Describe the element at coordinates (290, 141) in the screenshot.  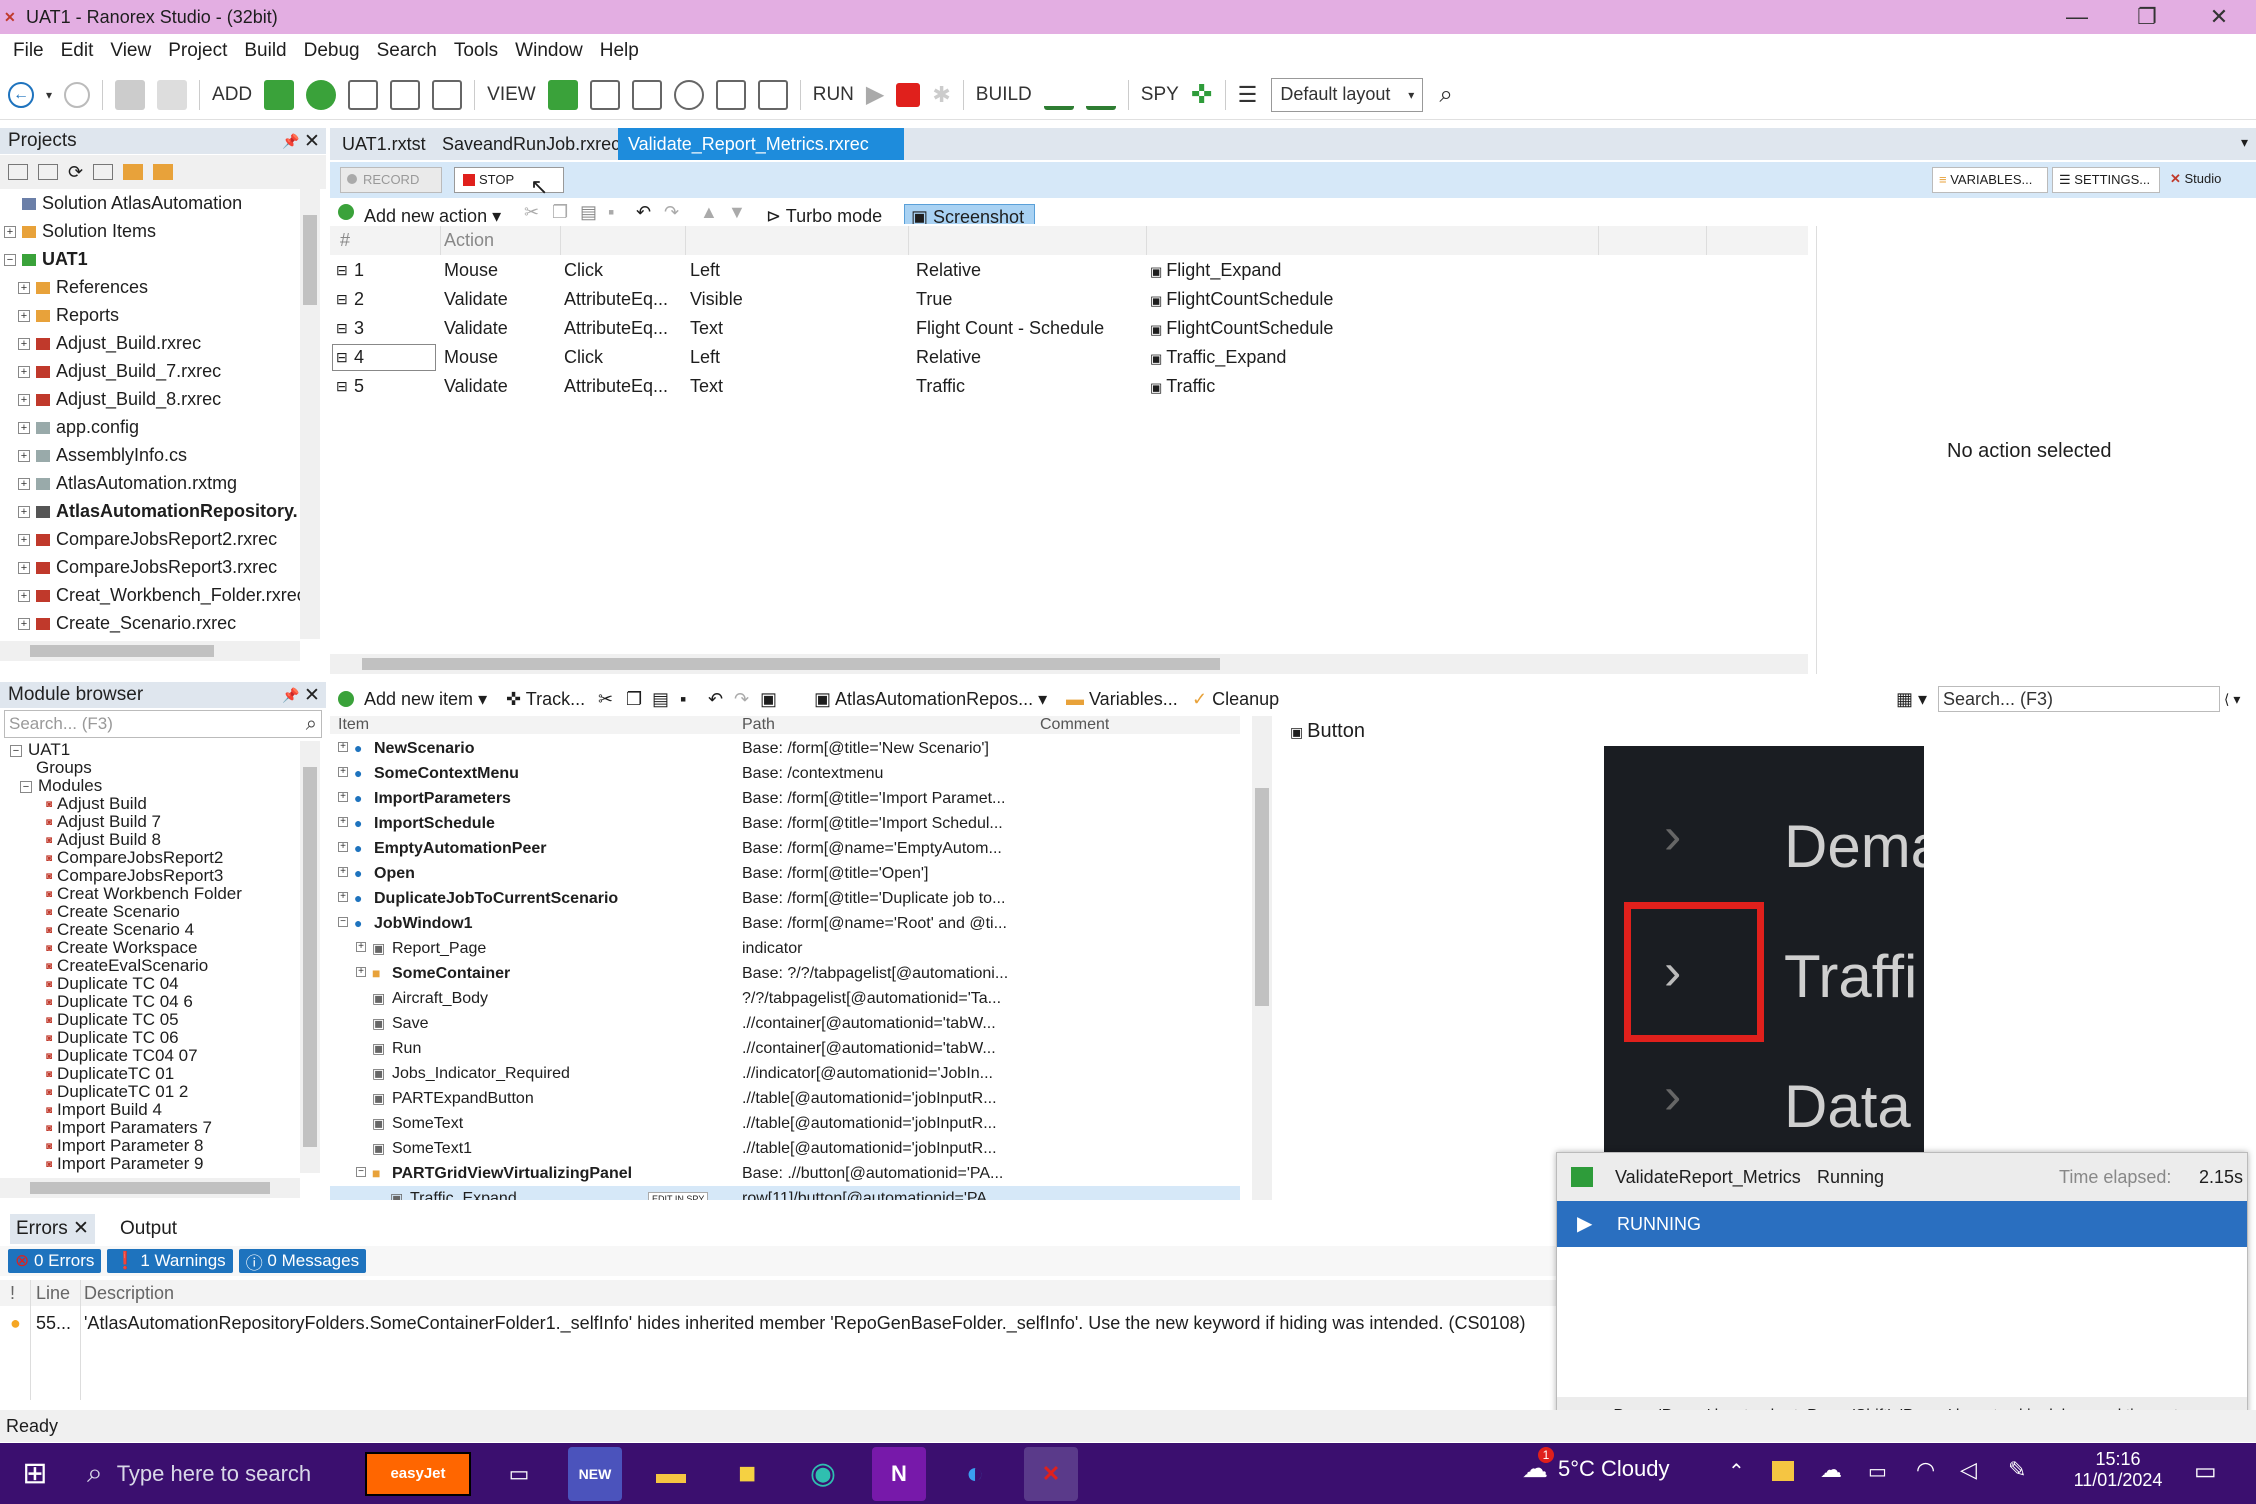
I see `pin-icon: 📌` at that location.